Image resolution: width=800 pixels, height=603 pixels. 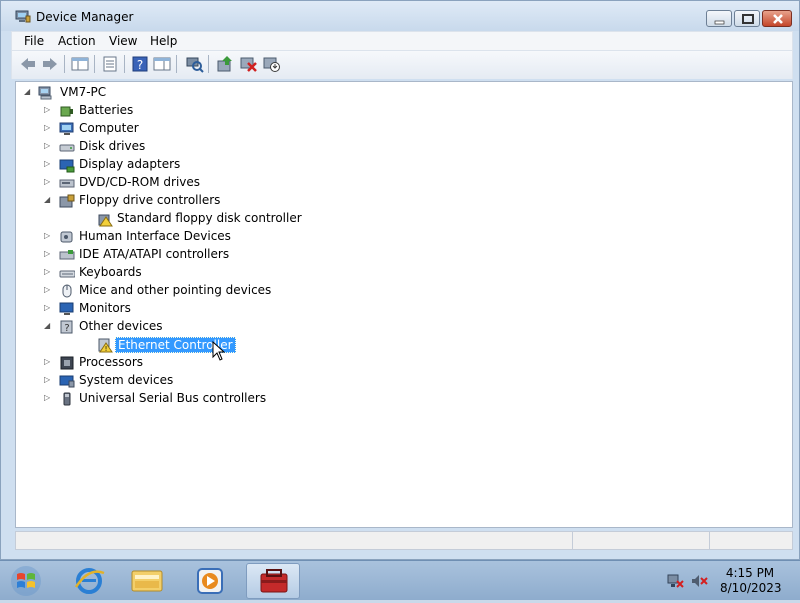 I want to click on tree-item-label: Other devices, so click(x=121, y=326).